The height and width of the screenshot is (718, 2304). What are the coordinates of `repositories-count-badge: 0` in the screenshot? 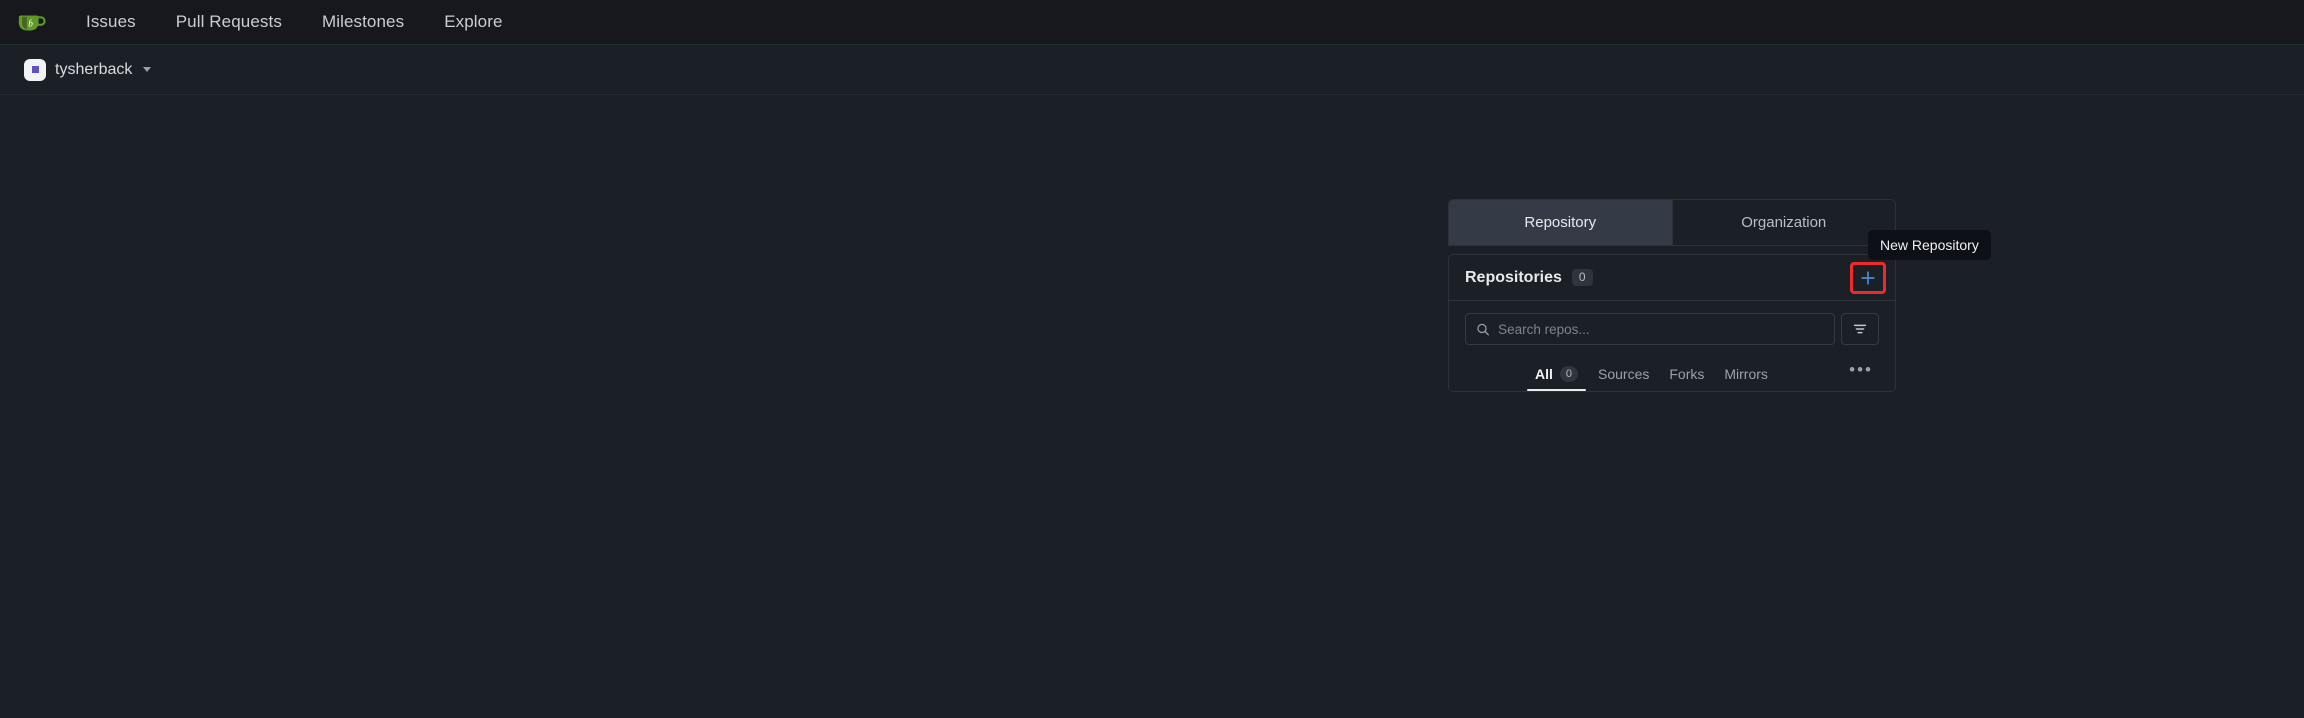 It's located at (1582, 277).